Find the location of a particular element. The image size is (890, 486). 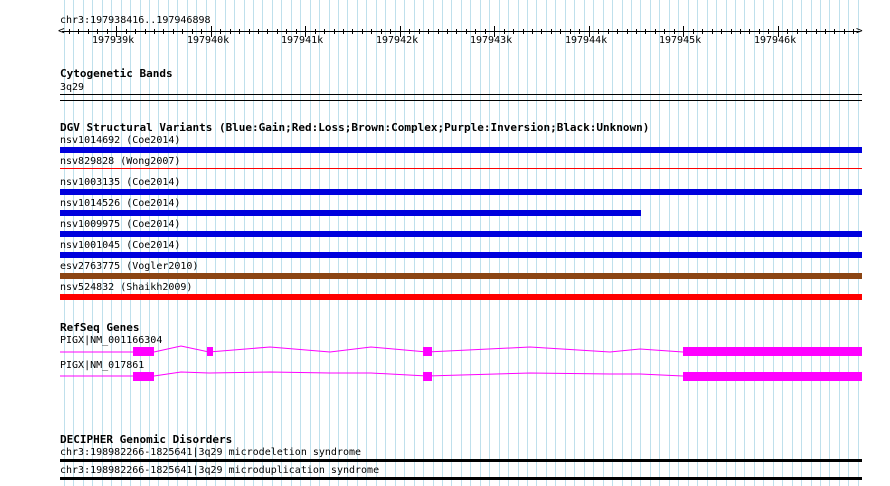

ruler-right-arrow-icon: > is located at coordinates (859, 30).